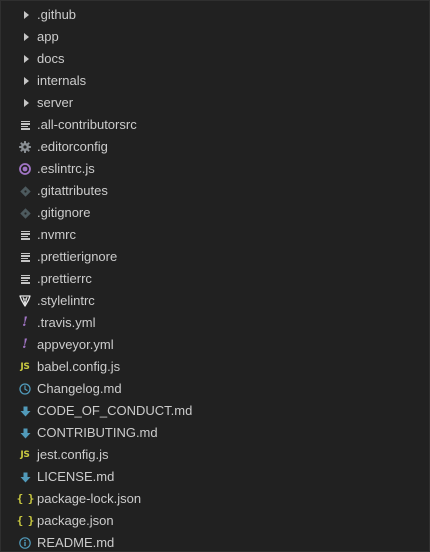  What do you see at coordinates (115, 410) in the screenshot?
I see `file-label: CODE_OF_CONDUCT.md` at bounding box center [115, 410].